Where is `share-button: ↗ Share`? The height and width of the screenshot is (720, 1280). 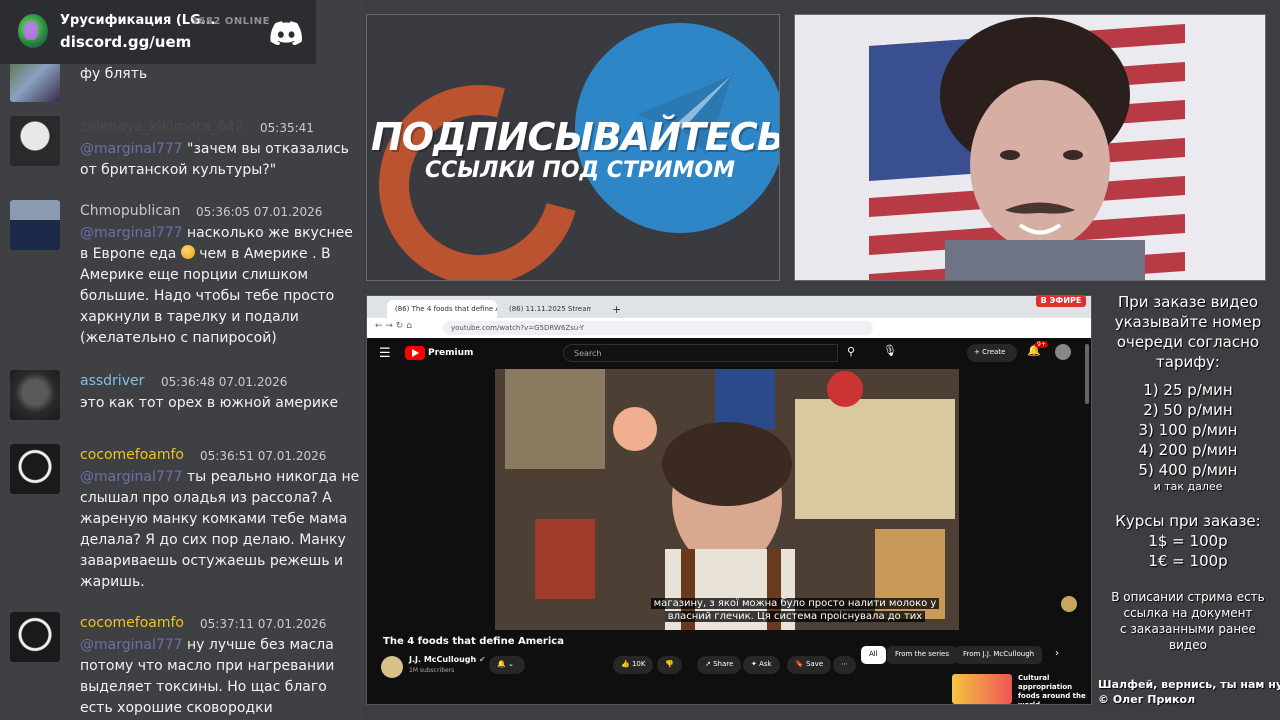 share-button: ↗ Share is located at coordinates (719, 665).